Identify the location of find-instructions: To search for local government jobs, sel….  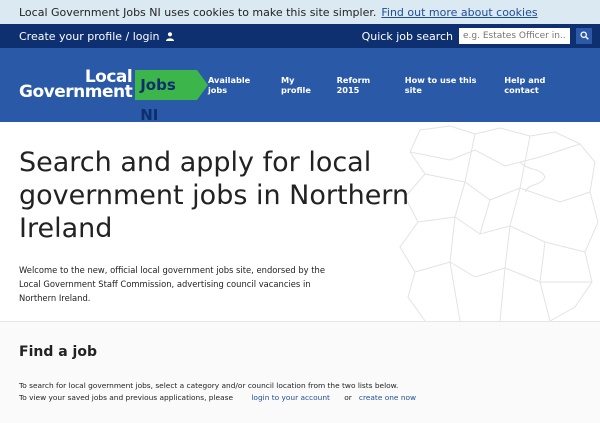
(209, 385).